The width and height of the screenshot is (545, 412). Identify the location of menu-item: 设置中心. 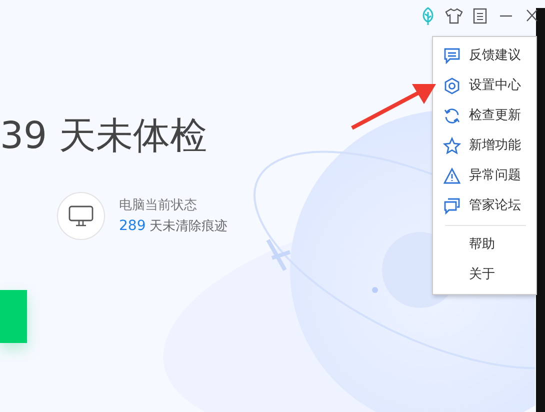
(484, 86).